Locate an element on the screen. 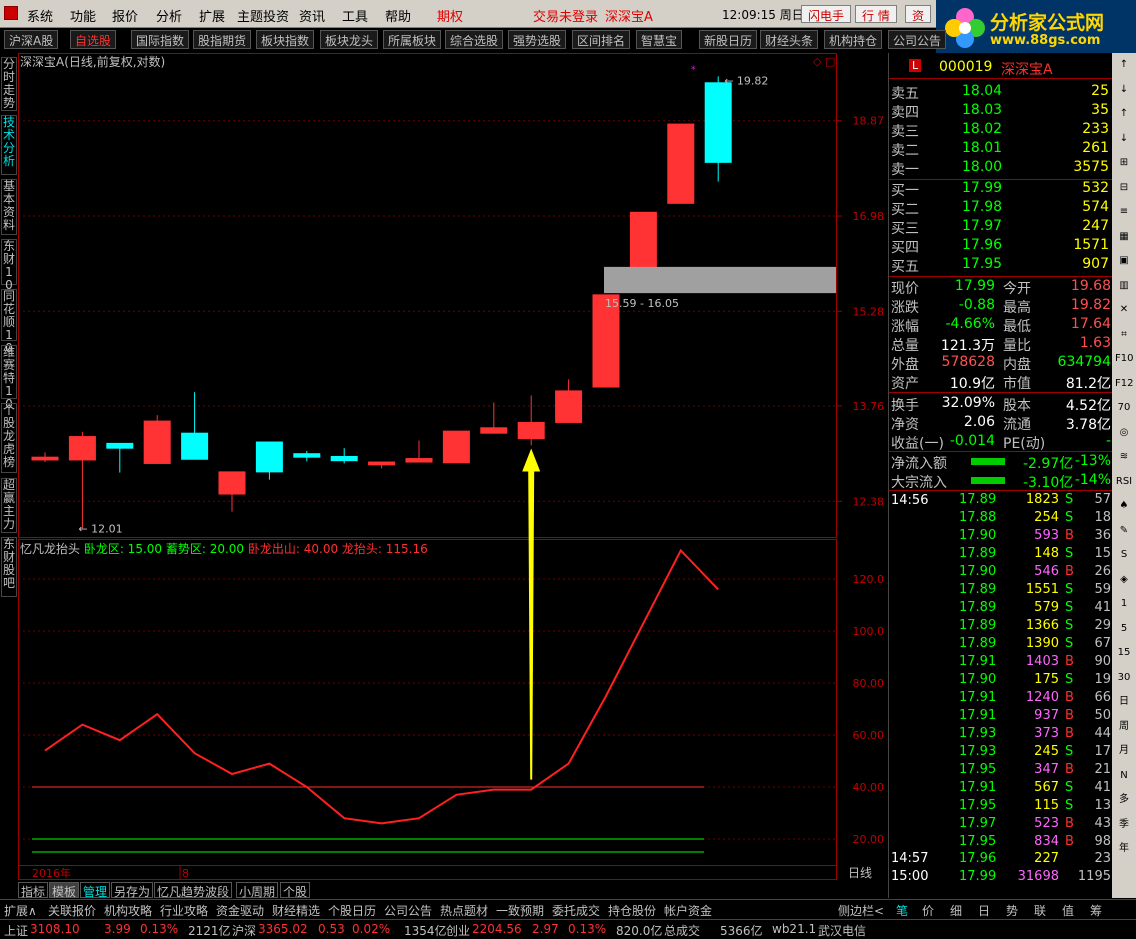 This screenshot has height=939, width=1136. bottom-tab-4: 资金驱动 is located at coordinates (240, 910).